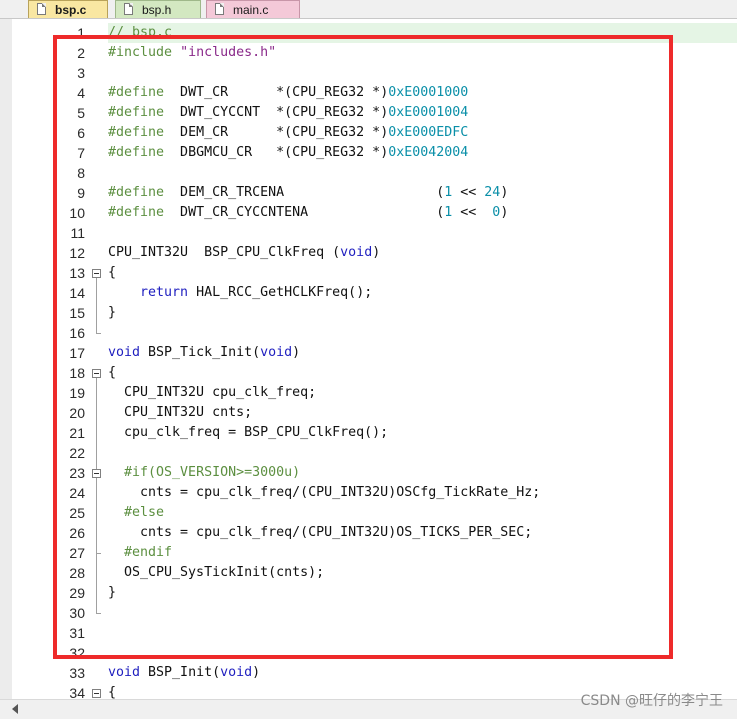 The width and height of the screenshot is (737, 719). What do you see at coordinates (224, 252) in the screenshot?
I see `code-token: CPU_INT32U BSP_CPU_ClkFreq (` at bounding box center [224, 252].